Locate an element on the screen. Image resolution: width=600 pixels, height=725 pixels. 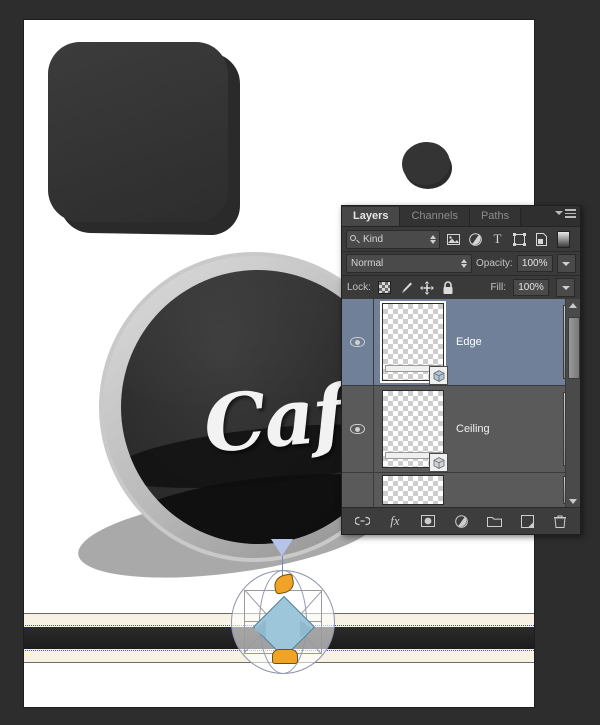
scroll-down-button is located at coordinates (573, 501).